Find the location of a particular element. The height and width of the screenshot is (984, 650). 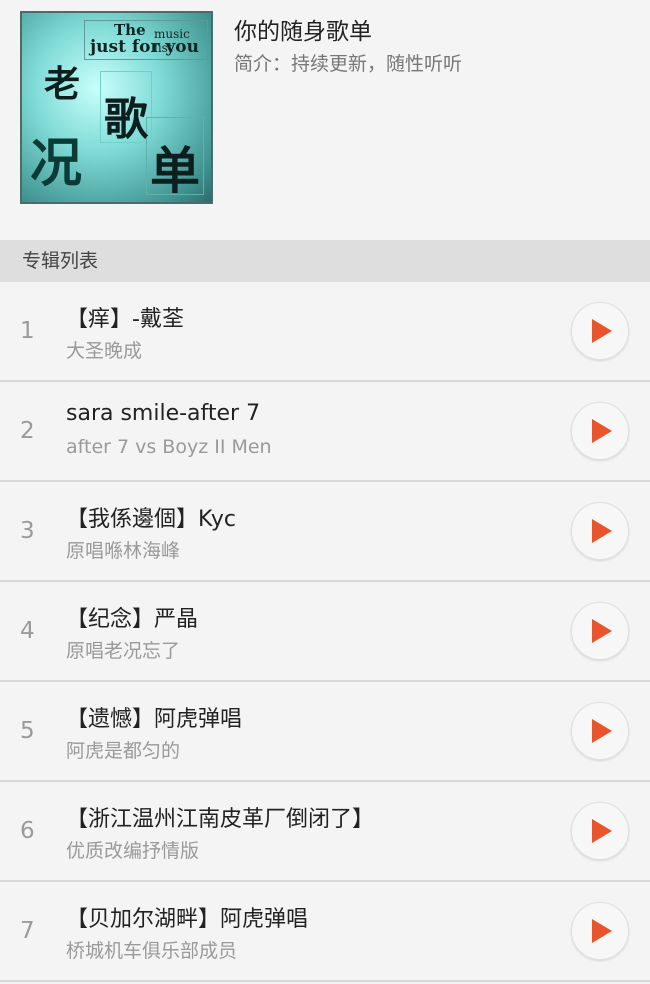

song-name: 【遗憾】阿虎弹唱 is located at coordinates (154, 719).